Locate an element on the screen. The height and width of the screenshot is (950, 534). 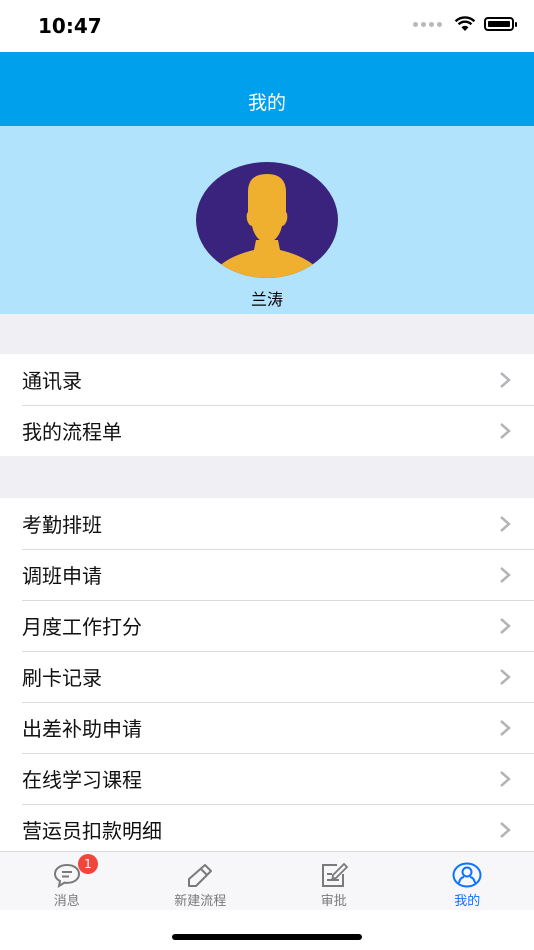
list-item-label: 刷卡记录 is located at coordinates (62, 678).